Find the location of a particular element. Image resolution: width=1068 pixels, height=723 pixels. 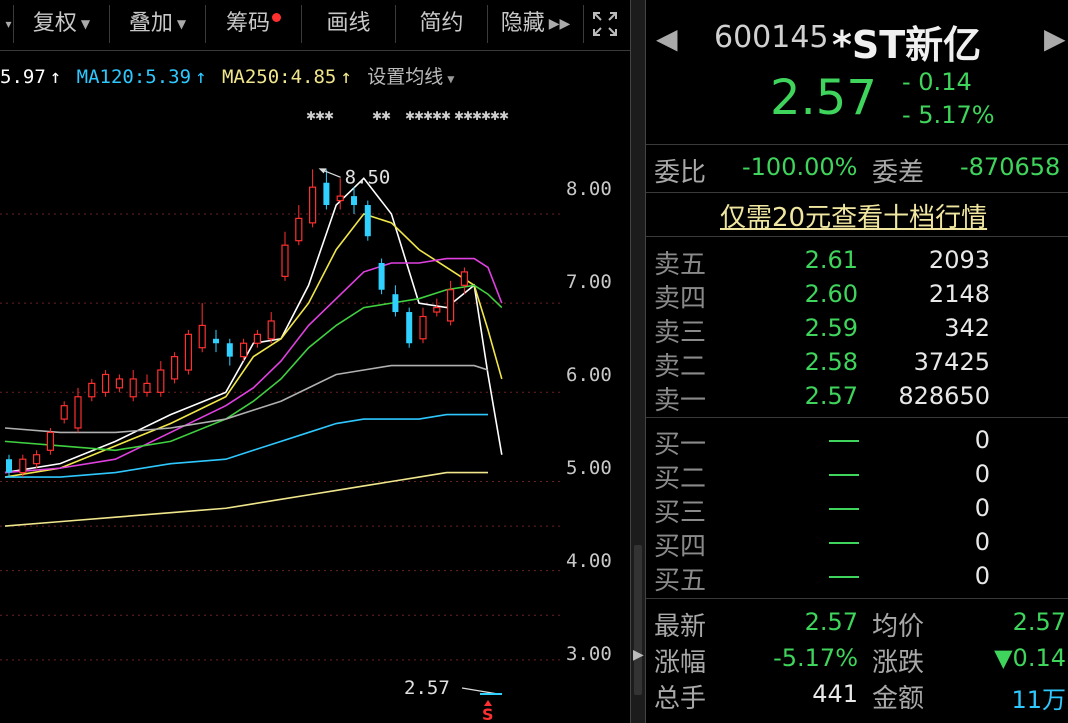

change-value: ▼0.14 is located at coordinates (1030, 658).